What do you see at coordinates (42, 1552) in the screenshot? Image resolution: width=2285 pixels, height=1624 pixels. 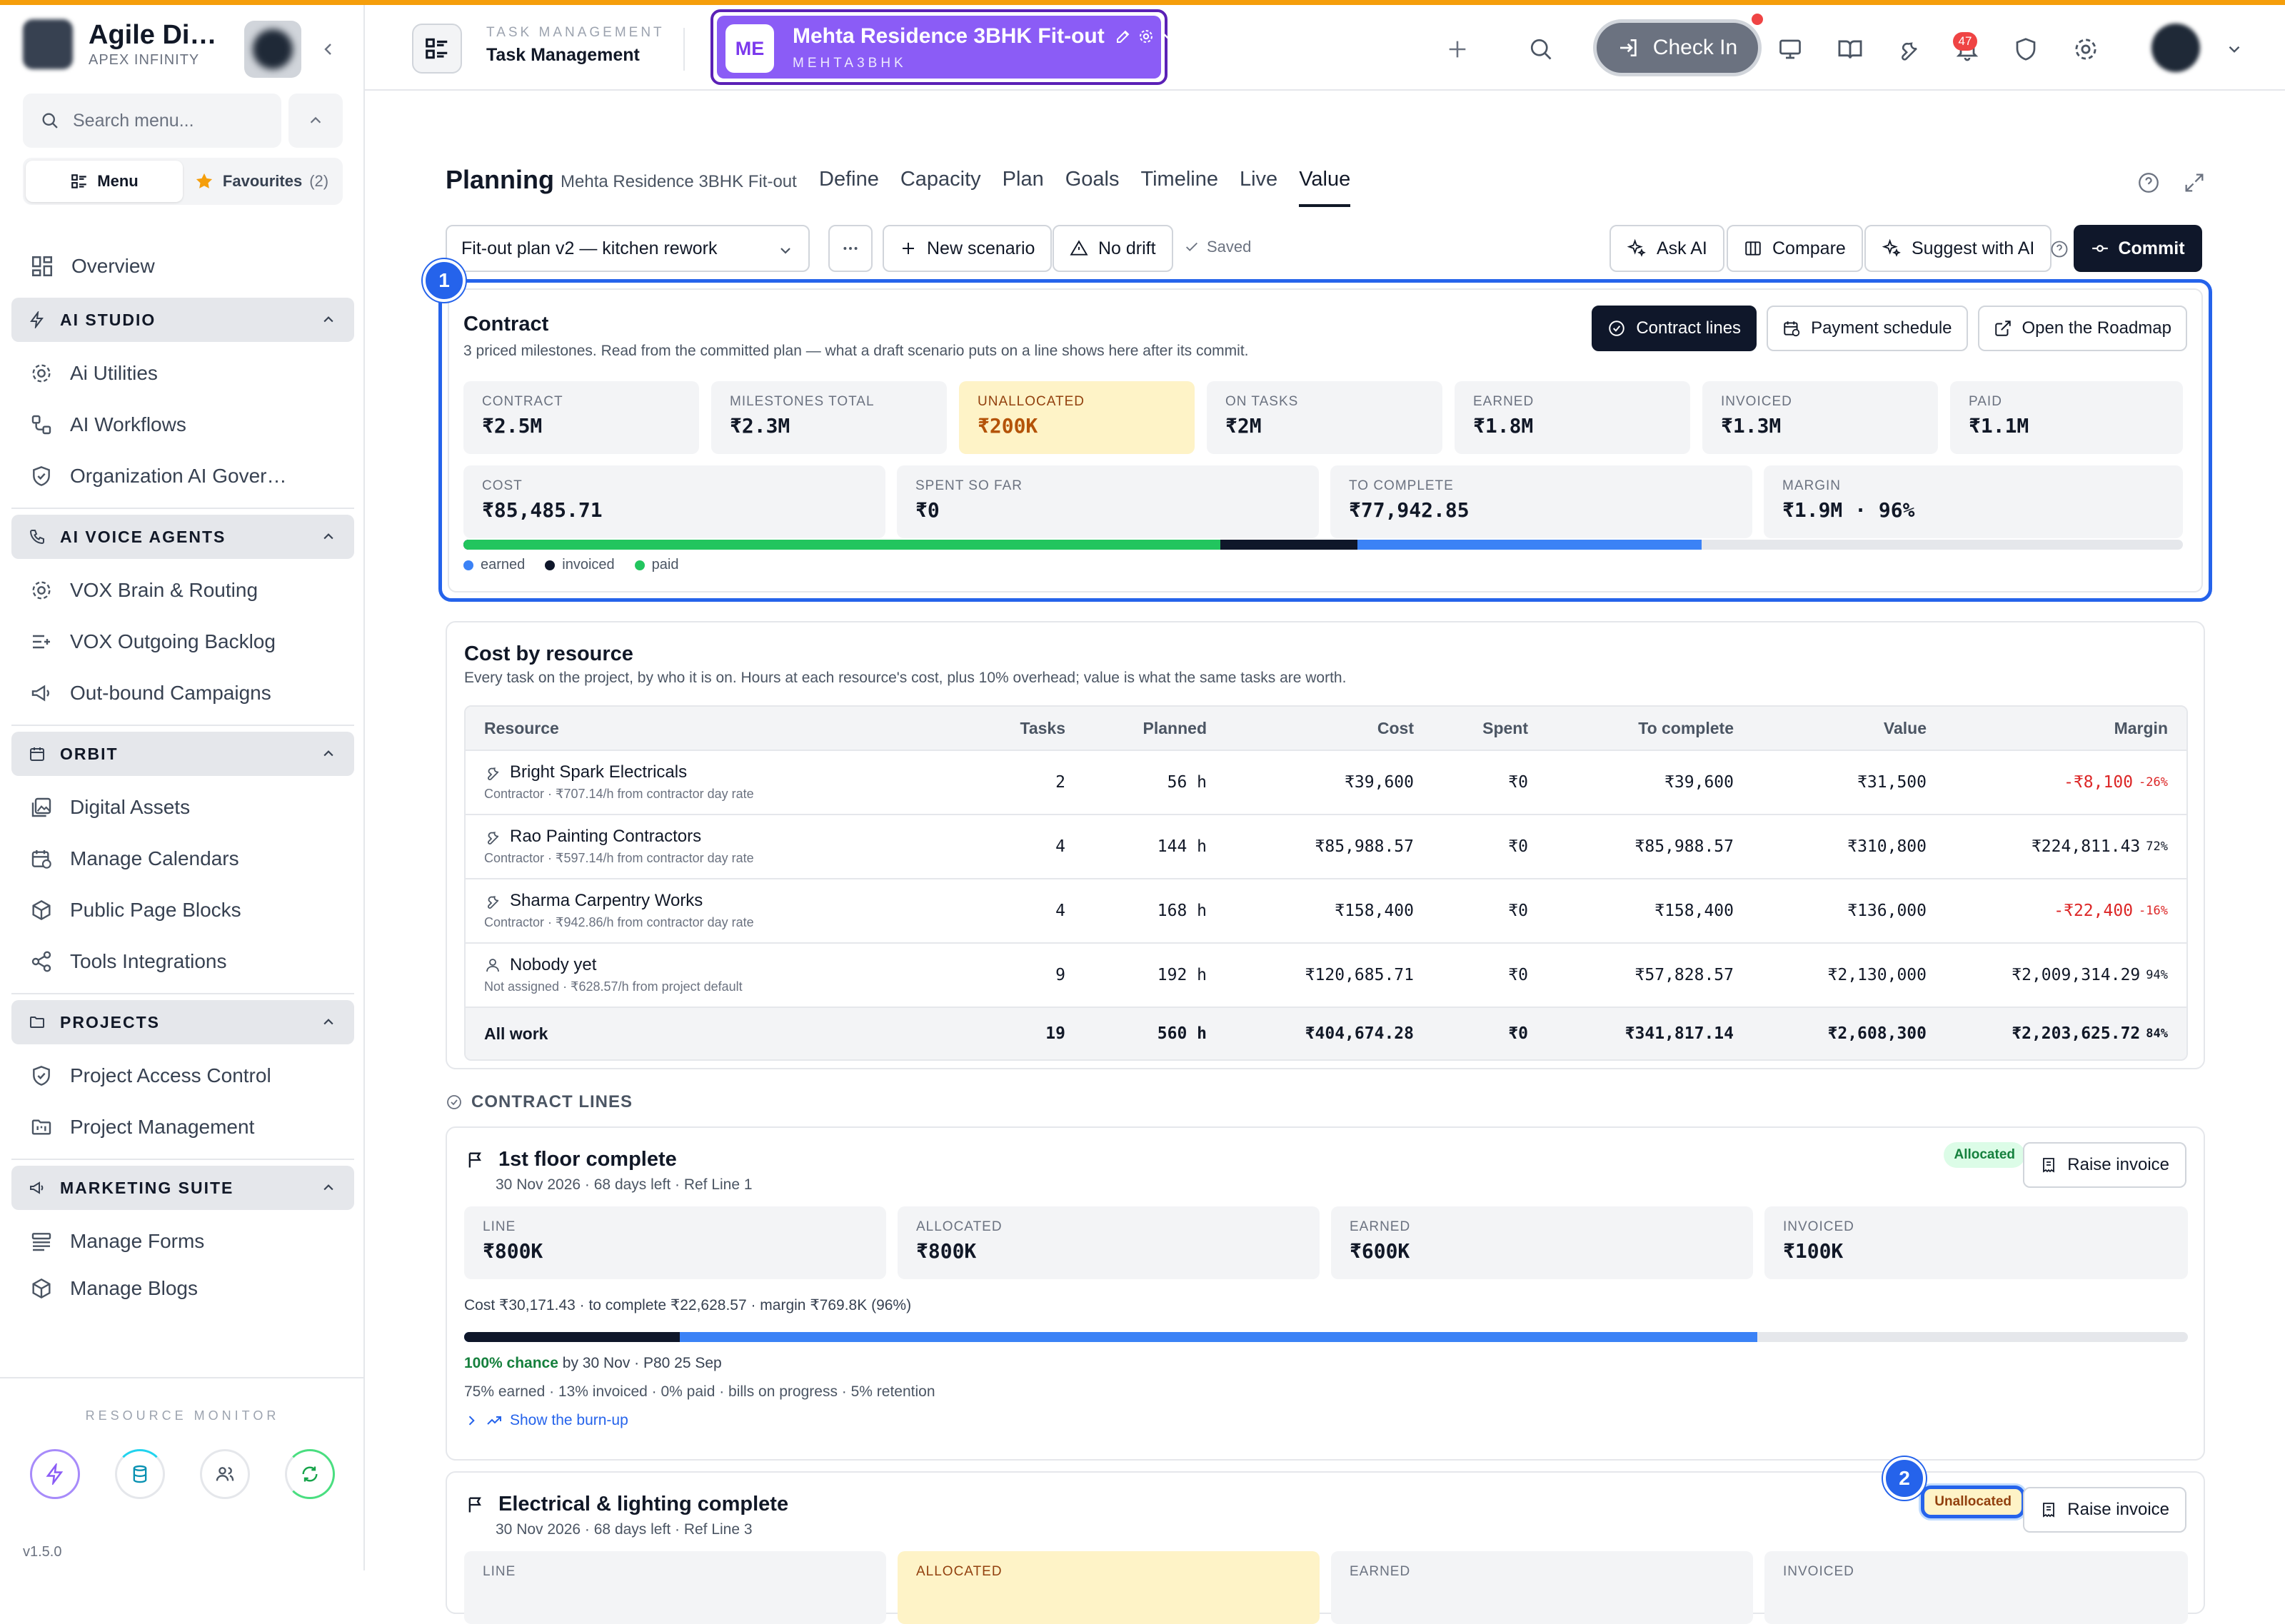 I see `app-version: v1.5.0` at bounding box center [42, 1552].